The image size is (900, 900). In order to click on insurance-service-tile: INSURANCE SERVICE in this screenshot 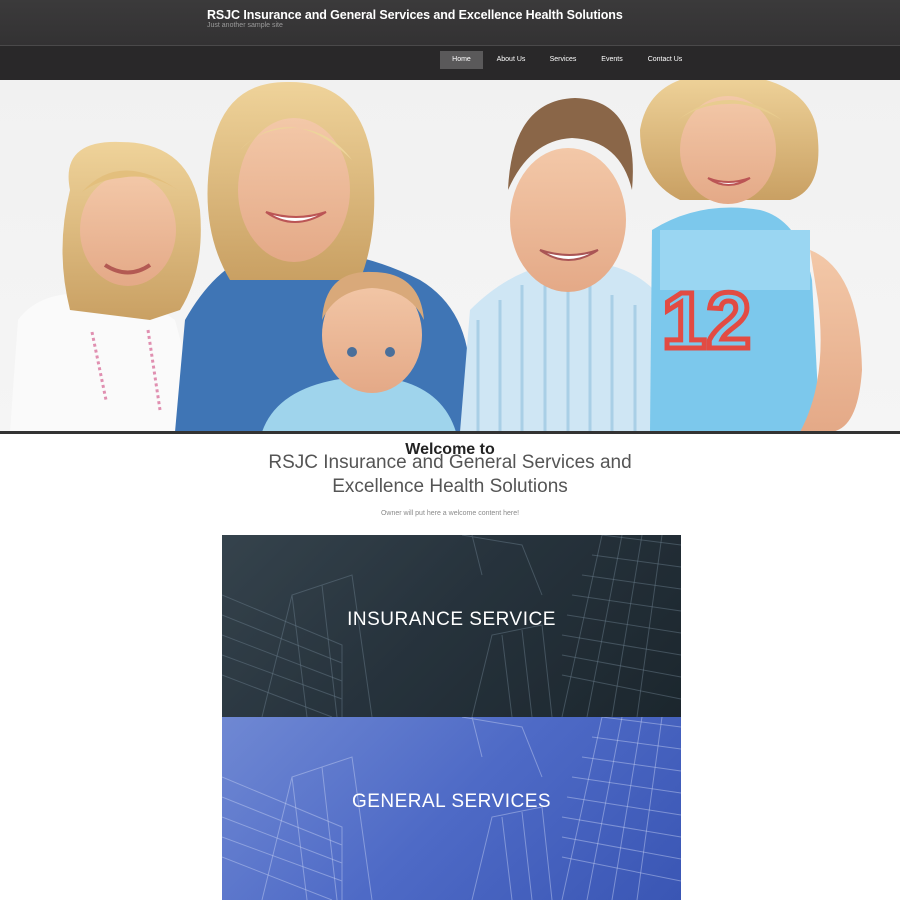, I will do `click(451, 626)`.